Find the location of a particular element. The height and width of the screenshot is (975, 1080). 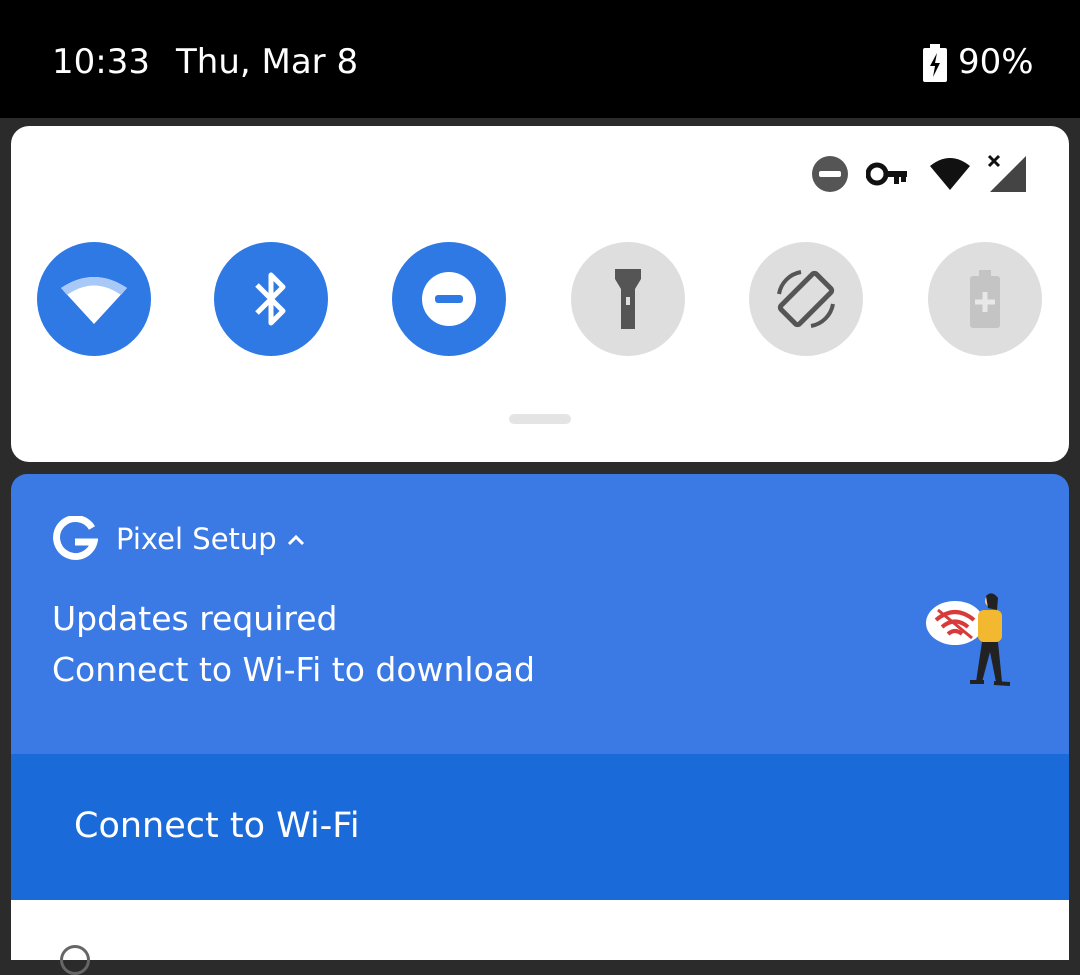

battery-saver-icon is located at coordinates (985, 299).